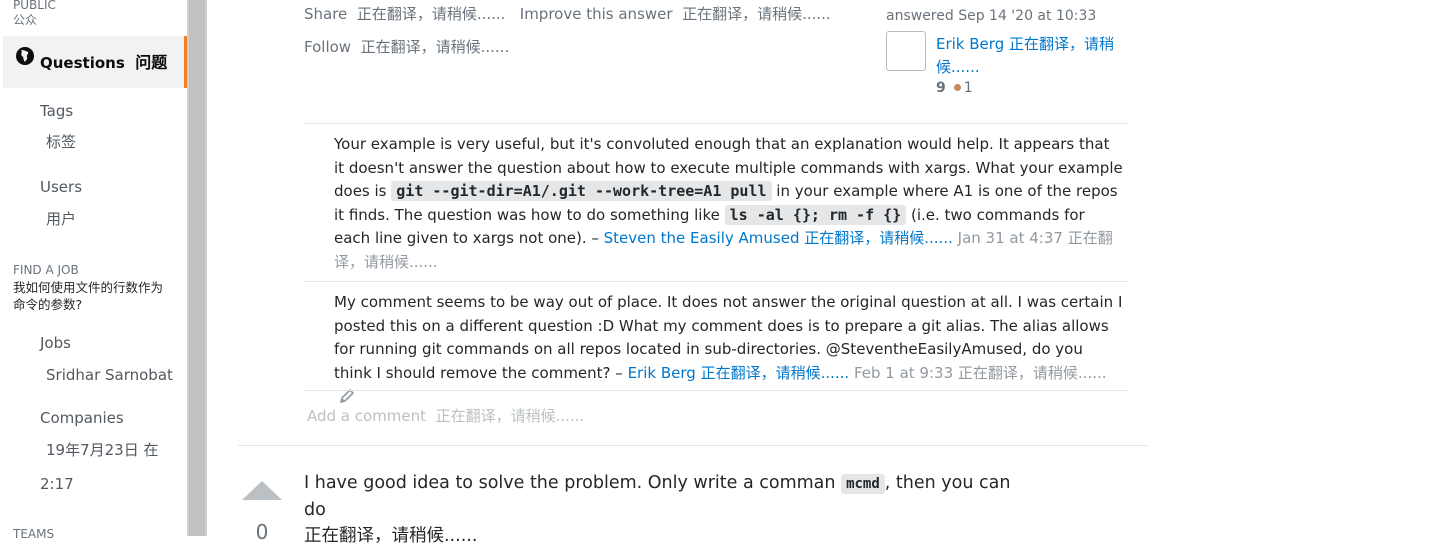 The image size is (1437, 549). I want to click on comment-1-date-link: Jan 31 at 4:37, so click(1010, 238).